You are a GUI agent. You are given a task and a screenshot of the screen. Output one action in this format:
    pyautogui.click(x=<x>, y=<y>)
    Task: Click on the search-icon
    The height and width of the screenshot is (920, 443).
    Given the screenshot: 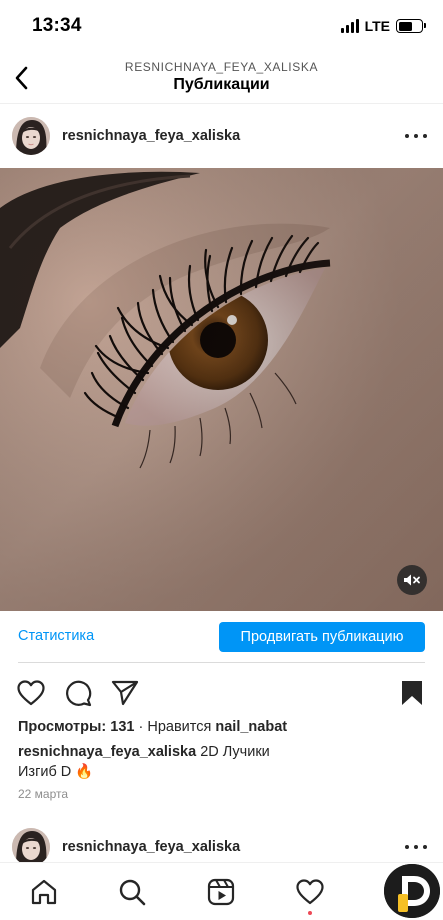 What is the action you would take?
    pyautogui.click(x=132, y=892)
    